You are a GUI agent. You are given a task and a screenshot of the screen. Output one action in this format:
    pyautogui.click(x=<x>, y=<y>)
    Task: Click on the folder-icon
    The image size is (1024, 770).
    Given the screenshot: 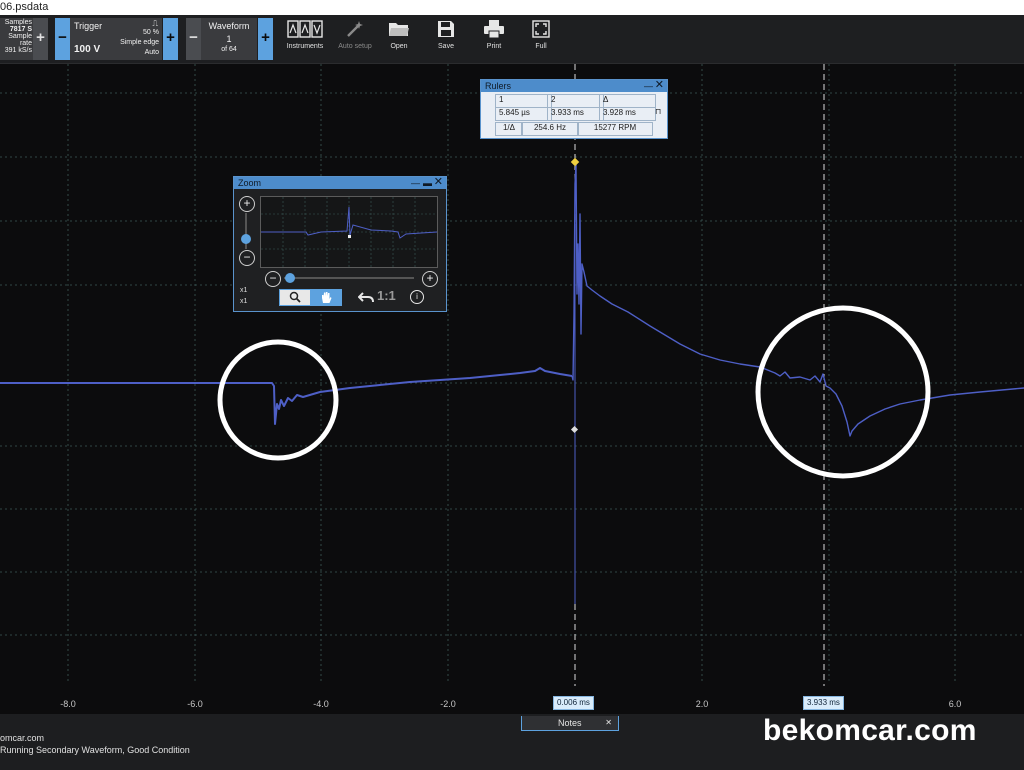 What is the action you would take?
    pyautogui.click(x=399, y=29)
    